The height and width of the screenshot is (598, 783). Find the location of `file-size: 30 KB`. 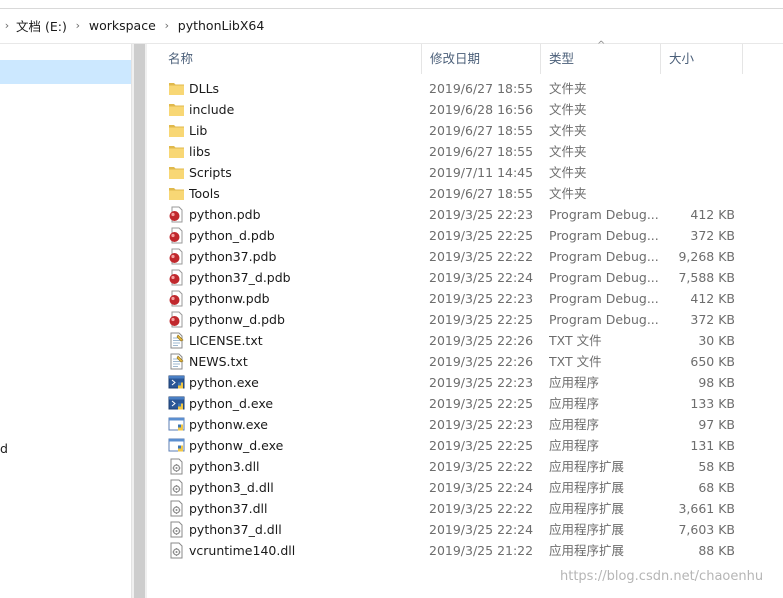

file-size: 30 KB is located at coordinates (716, 340).